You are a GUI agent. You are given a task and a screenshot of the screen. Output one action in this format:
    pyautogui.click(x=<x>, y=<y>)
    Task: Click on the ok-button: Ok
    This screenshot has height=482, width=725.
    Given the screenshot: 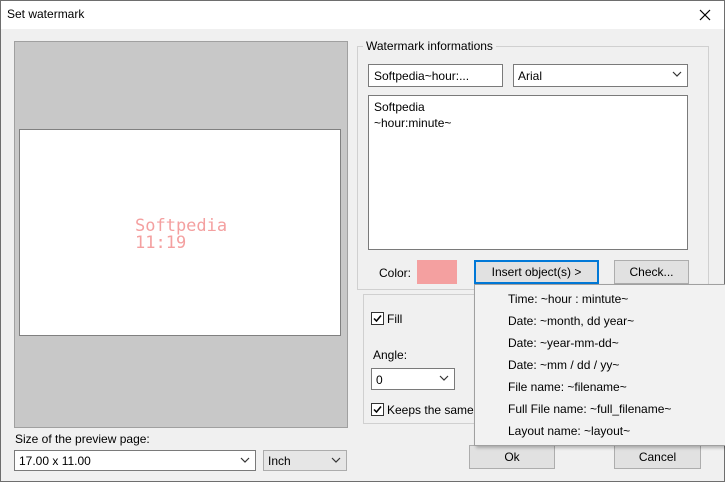 What is the action you would take?
    pyautogui.click(x=512, y=457)
    